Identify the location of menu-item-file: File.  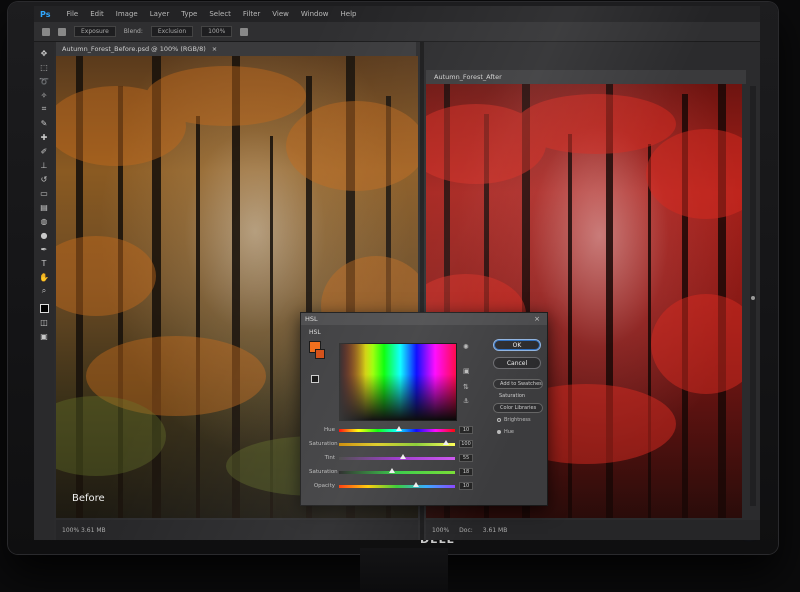
(72, 14).